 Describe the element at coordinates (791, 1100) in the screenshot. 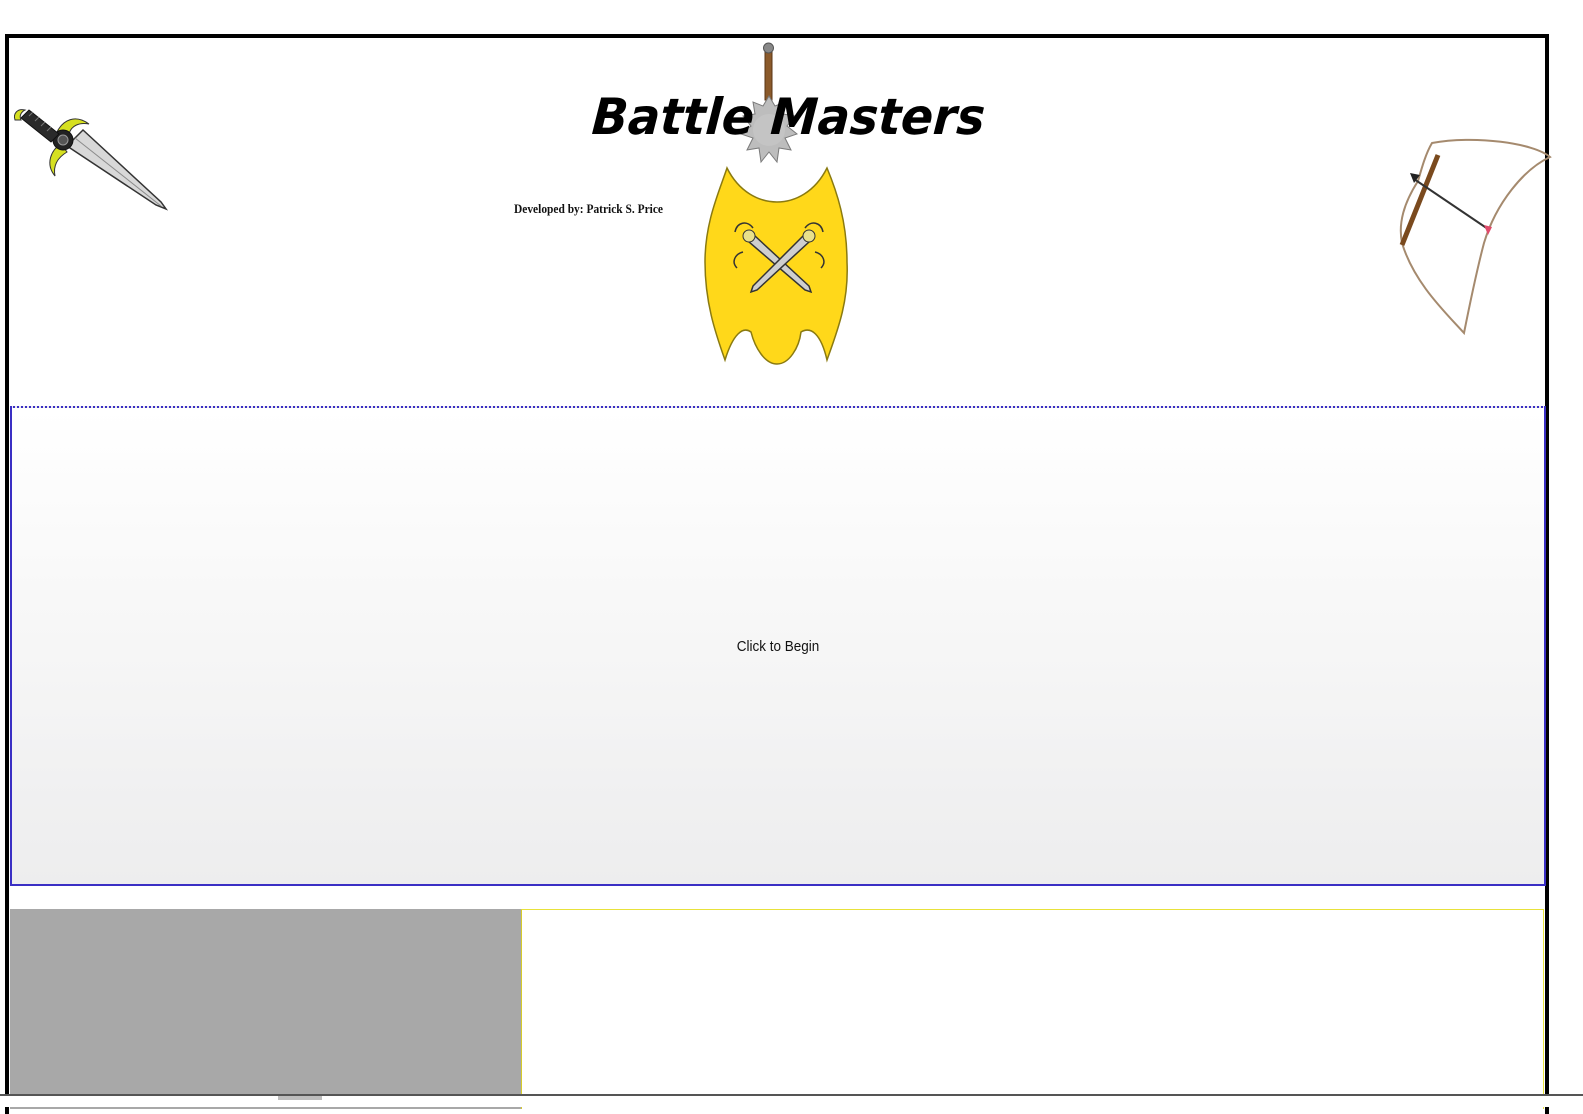

I see `horizontal-scrollbar` at that location.